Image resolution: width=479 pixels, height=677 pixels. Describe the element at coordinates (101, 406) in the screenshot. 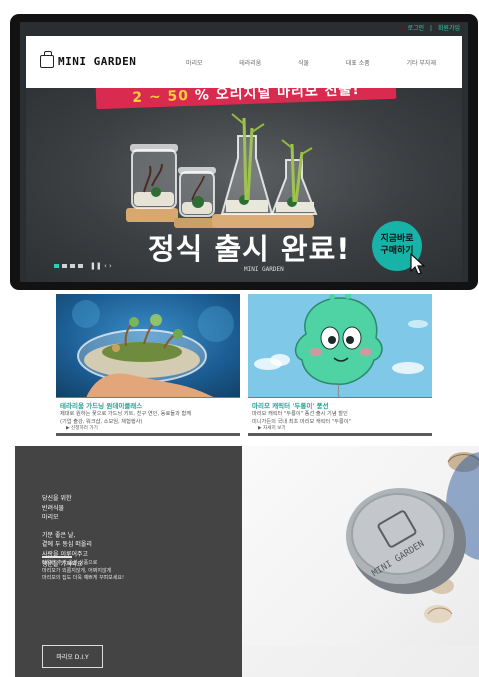

I see `card-title: 테라리움 가드닝 원데이클래스` at that location.